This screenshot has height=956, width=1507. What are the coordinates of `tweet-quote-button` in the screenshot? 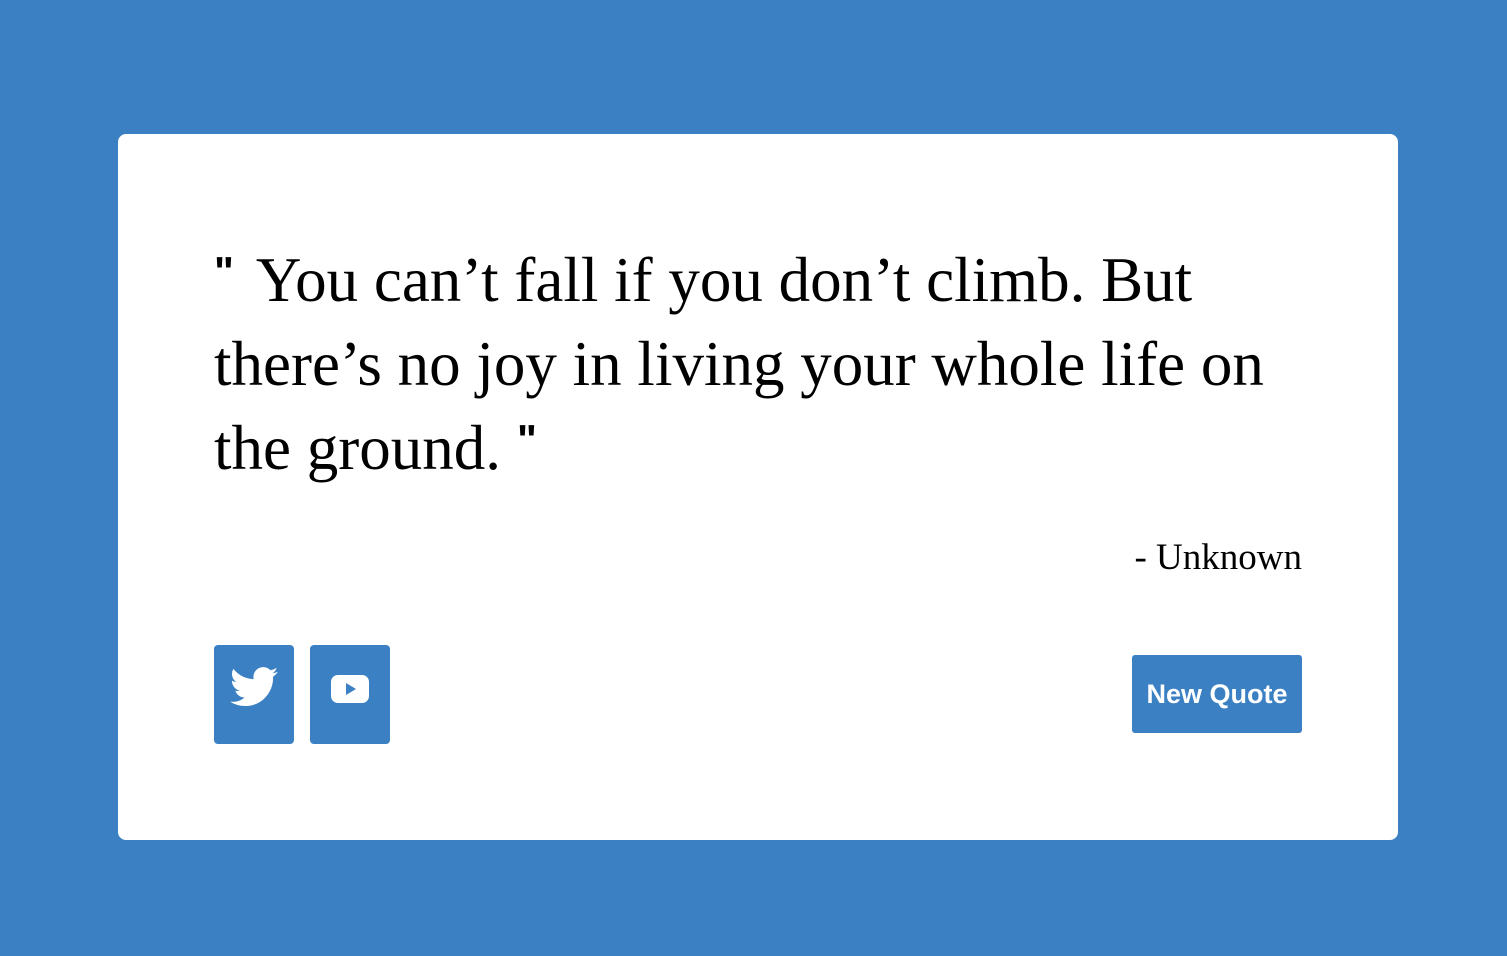 It's located at (254, 694).